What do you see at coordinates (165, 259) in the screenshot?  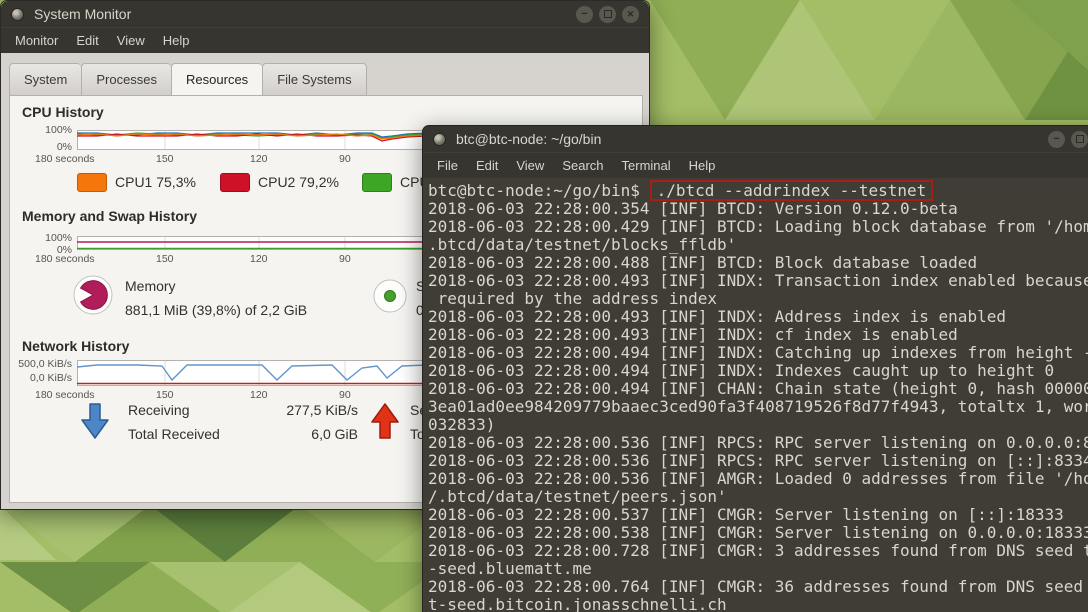 I see `mem-xtick-150: 150` at bounding box center [165, 259].